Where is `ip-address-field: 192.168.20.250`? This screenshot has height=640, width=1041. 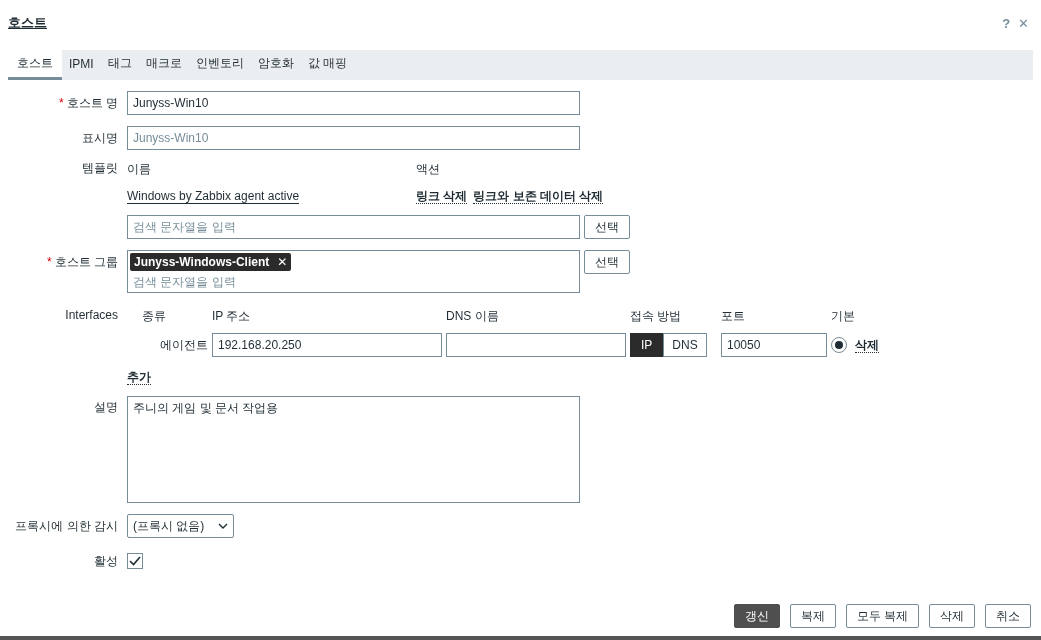 ip-address-field: 192.168.20.250 is located at coordinates (327, 345).